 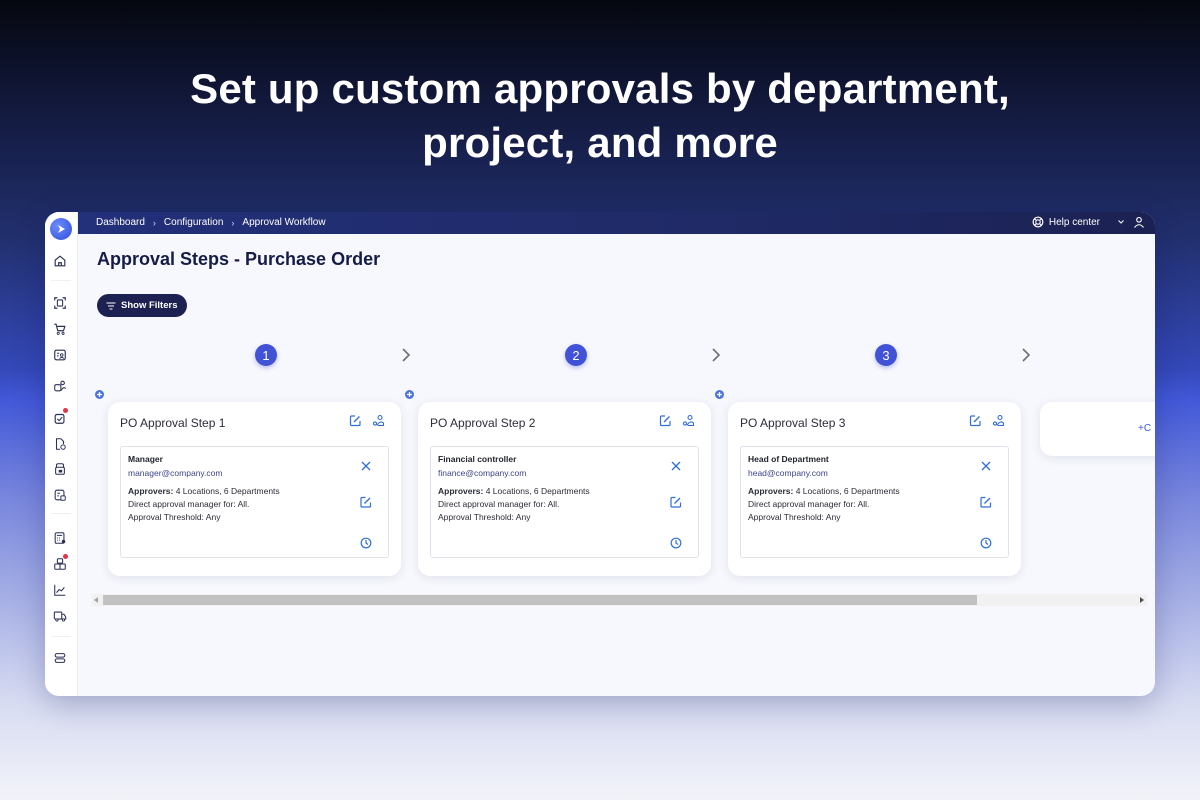 What do you see at coordinates (60, 658) in the screenshot?
I see `sidebar-item-data` at bounding box center [60, 658].